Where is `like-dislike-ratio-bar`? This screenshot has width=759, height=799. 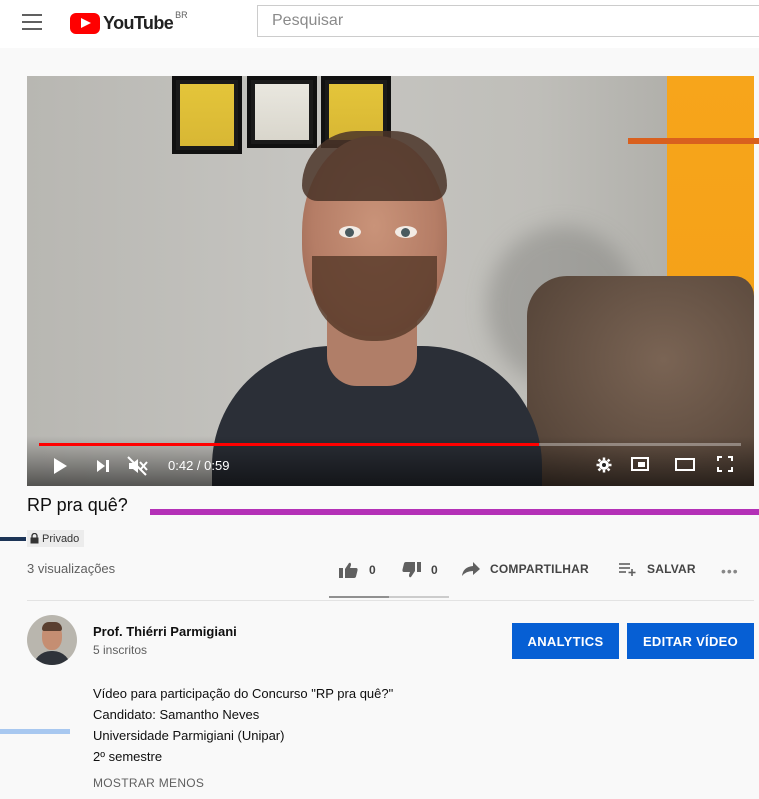 like-dislike-ratio-bar is located at coordinates (389, 597).